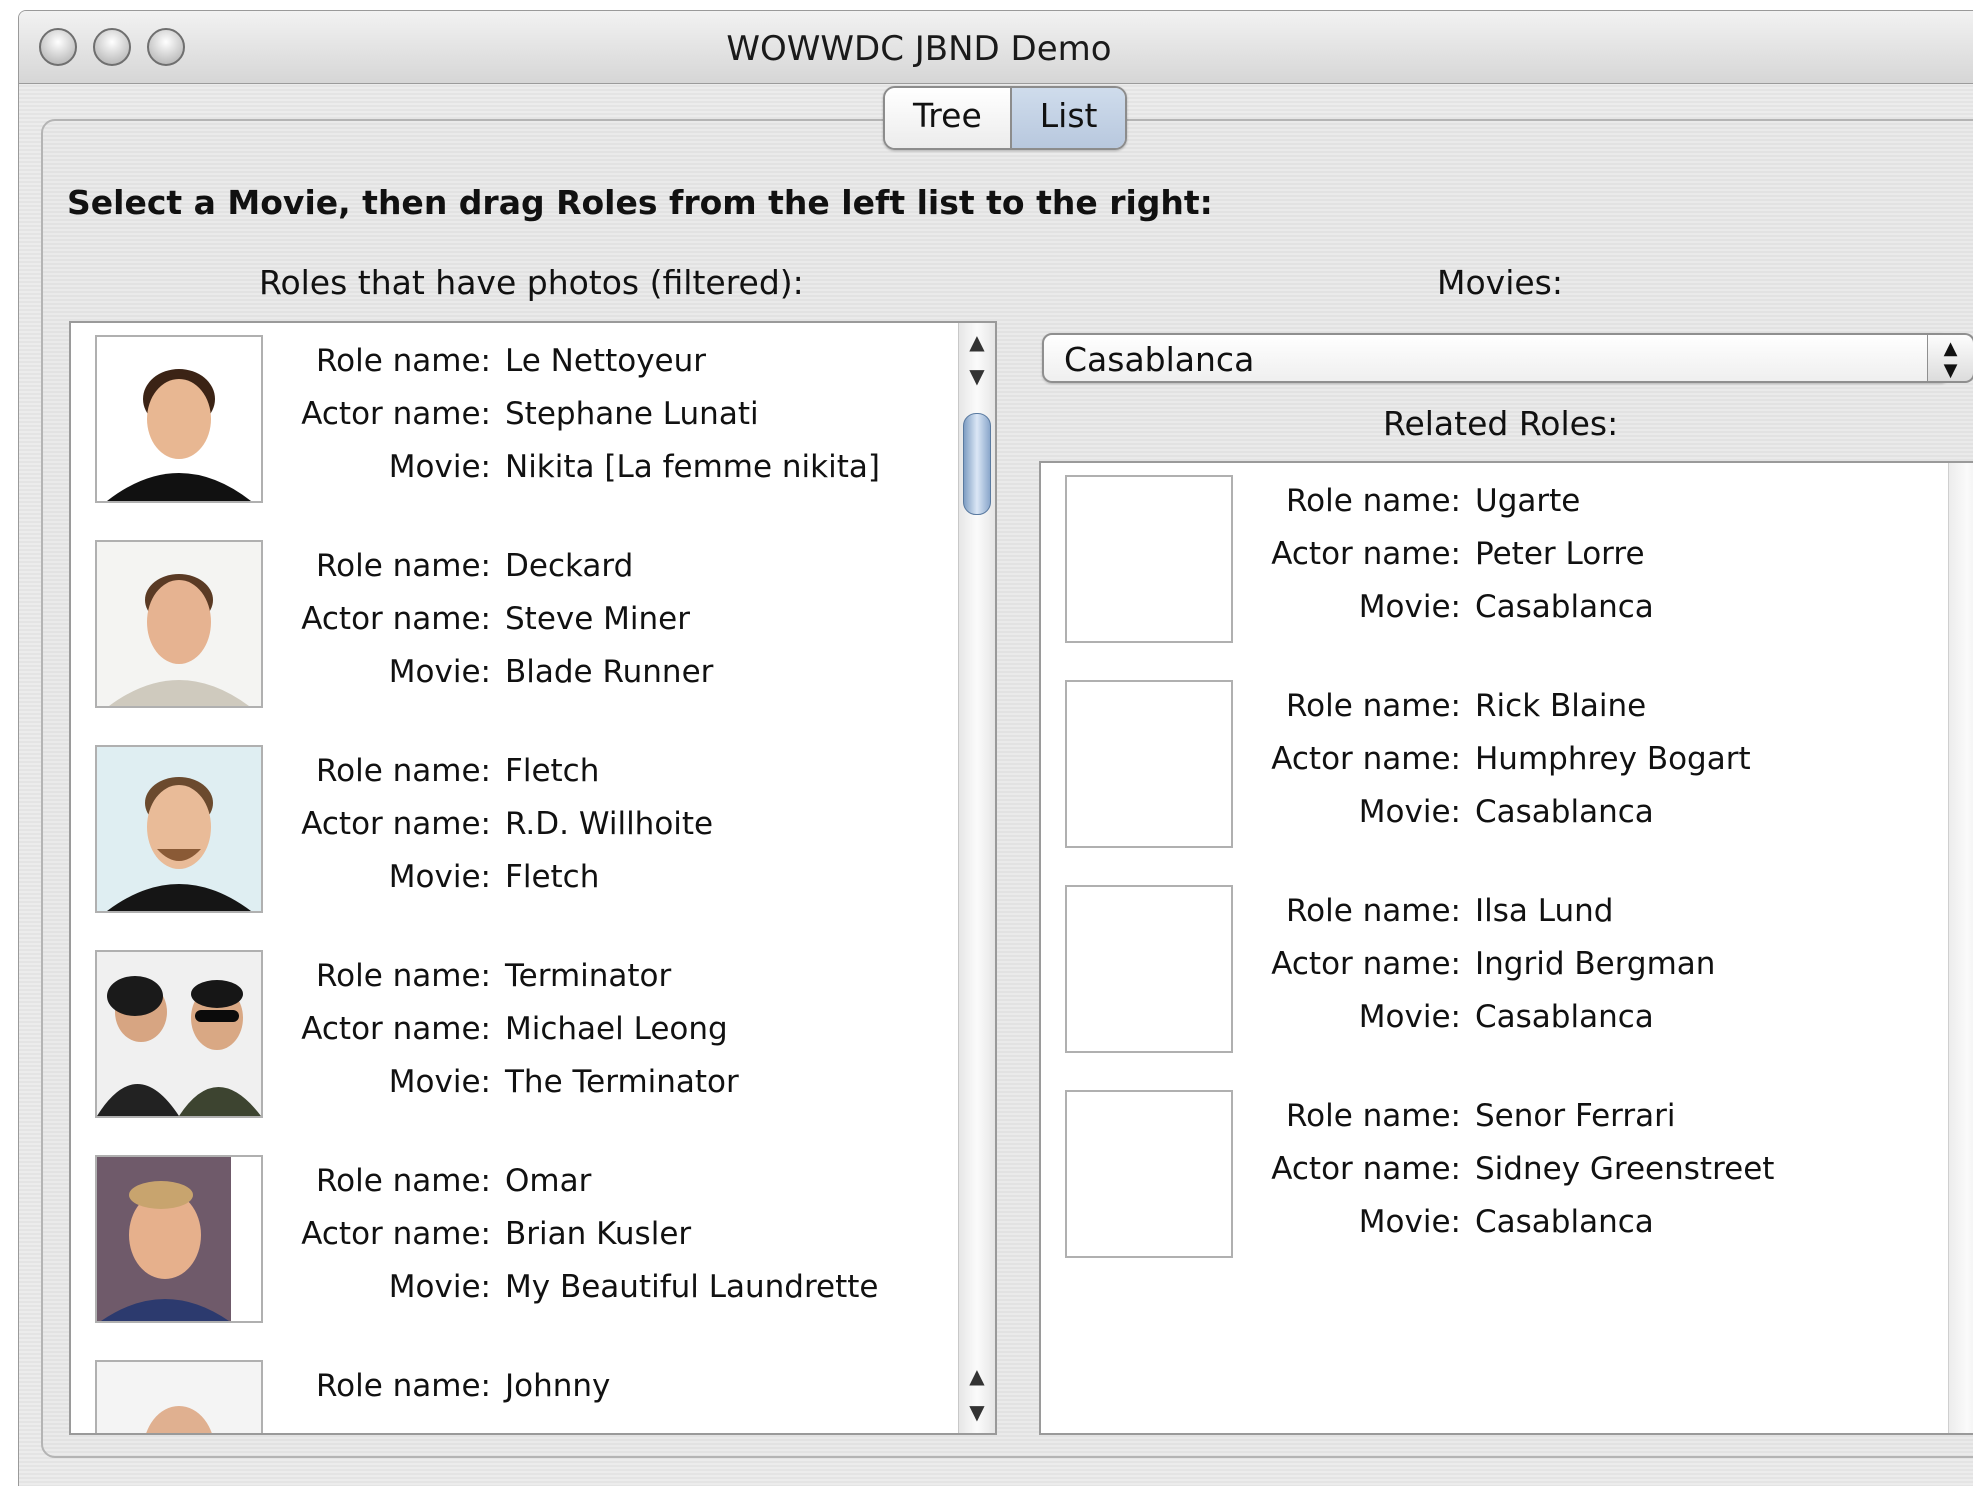 The width and height of the screenshot is (1973, 1486). What do you see at coordinates (1625, 1169) in the screenshot?
I see `actor-name-value: Sidney Greenstreet` at bounding box center [1625, 1169].